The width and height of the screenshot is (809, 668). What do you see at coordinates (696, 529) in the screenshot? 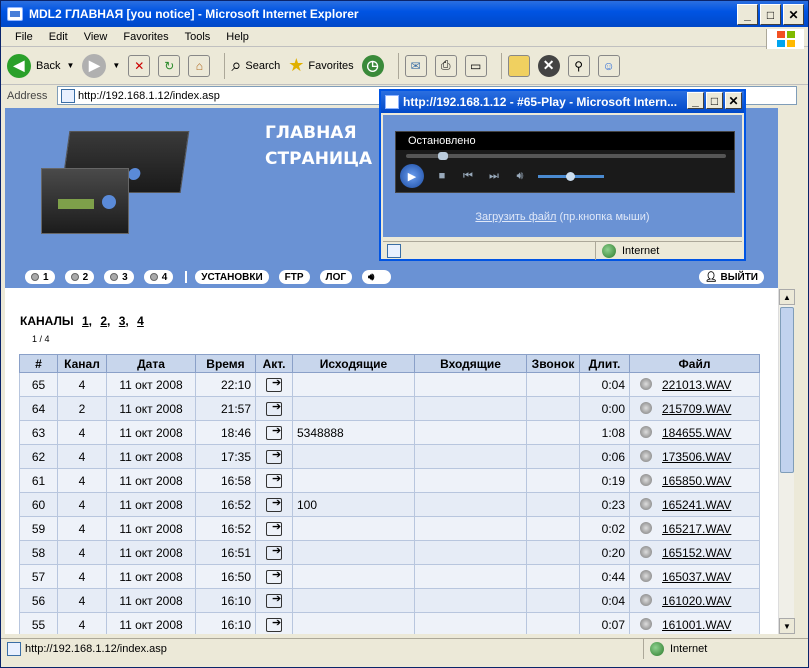
I see `file-link: 165217.WAV` at bounding box center [696, 529].